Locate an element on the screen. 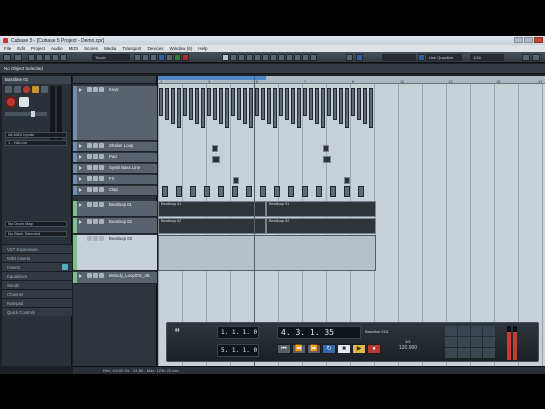 The height and width of the screenshot is (409, 545). cycle-icon is located at coordinates (161, 57).